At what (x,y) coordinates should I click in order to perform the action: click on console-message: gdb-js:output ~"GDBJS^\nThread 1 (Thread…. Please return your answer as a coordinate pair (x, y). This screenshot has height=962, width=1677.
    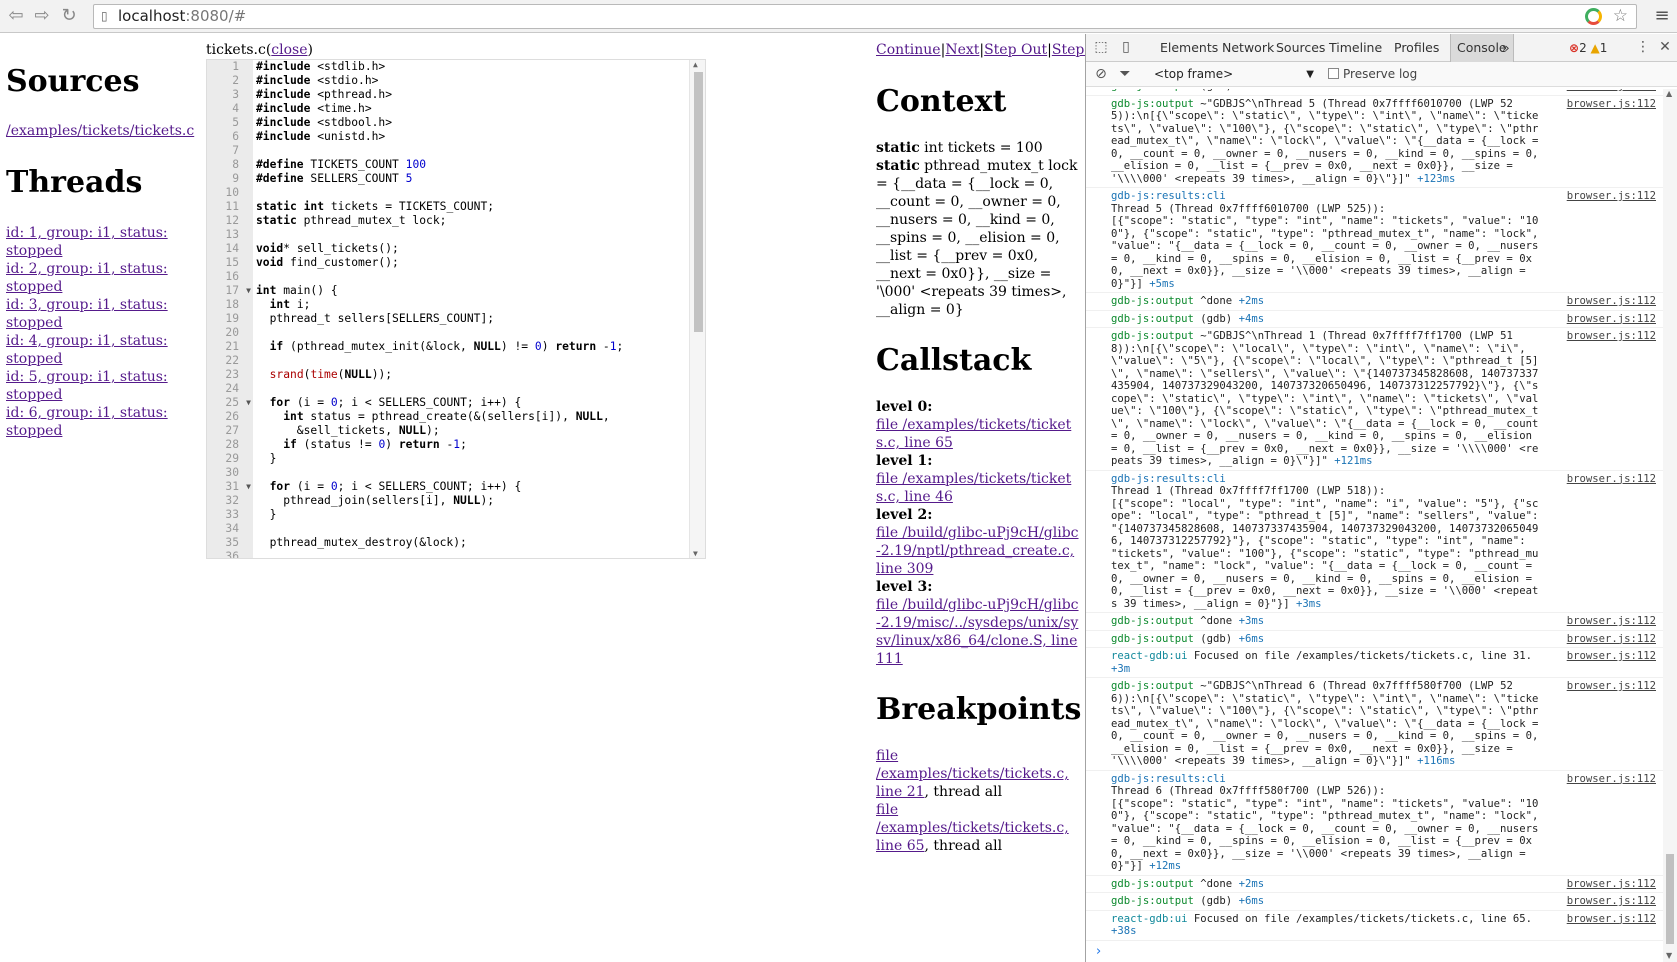
    Looking at the image, I should click on (1375, 399).